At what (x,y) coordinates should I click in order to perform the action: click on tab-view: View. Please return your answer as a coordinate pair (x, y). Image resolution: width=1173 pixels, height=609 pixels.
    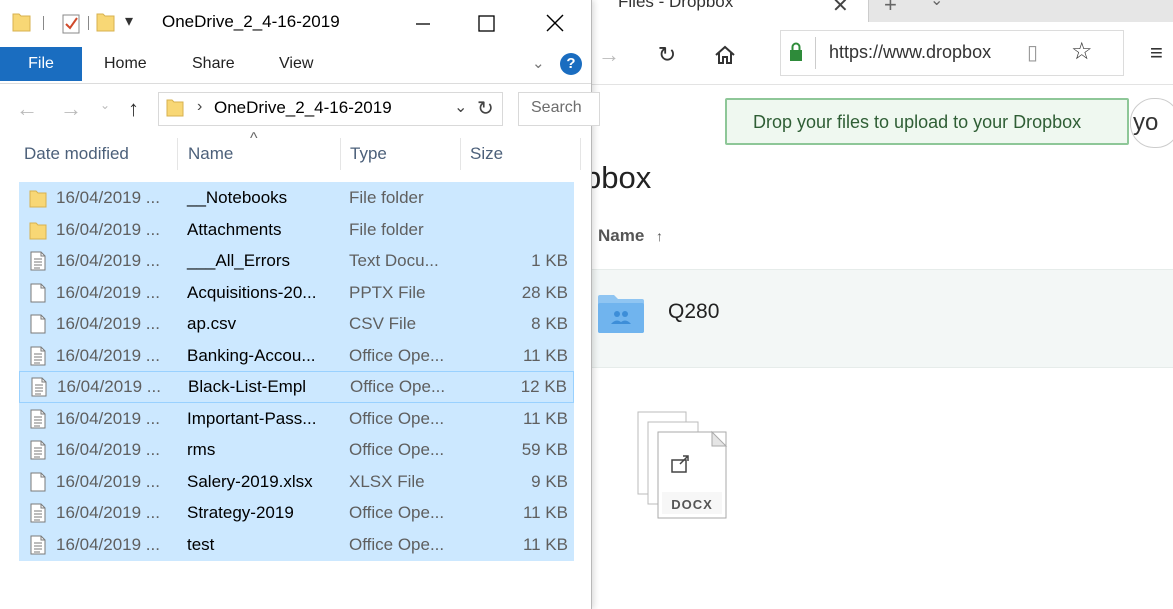
    Looking at the image, I should click on (296, 64).